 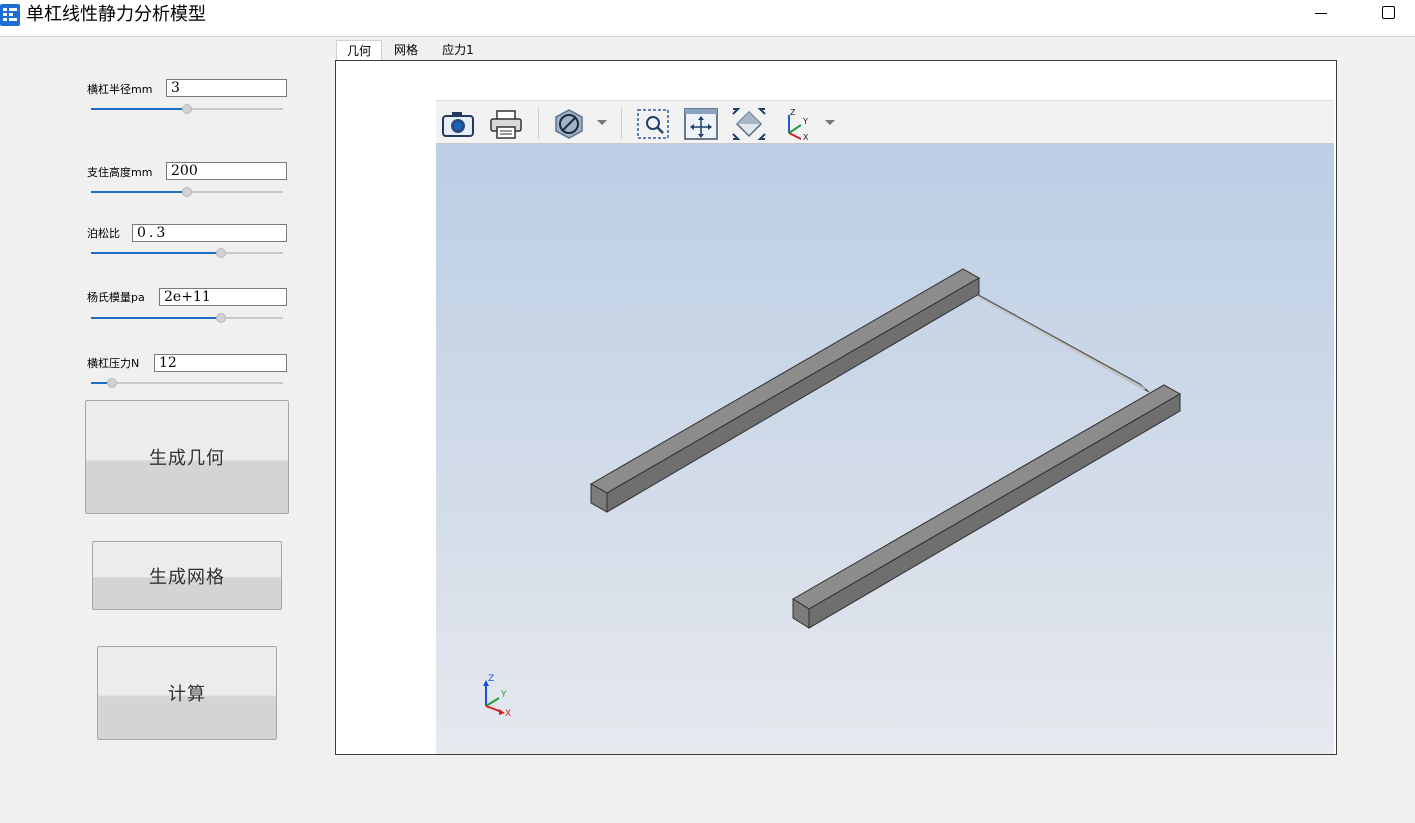 I want to click on minimize-button, so click(x=1321, y=15).